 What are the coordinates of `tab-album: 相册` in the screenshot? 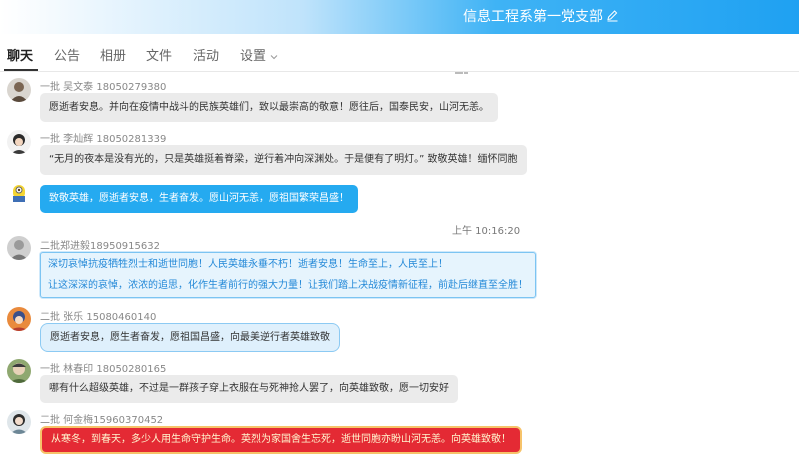 It's located at (113, 54).